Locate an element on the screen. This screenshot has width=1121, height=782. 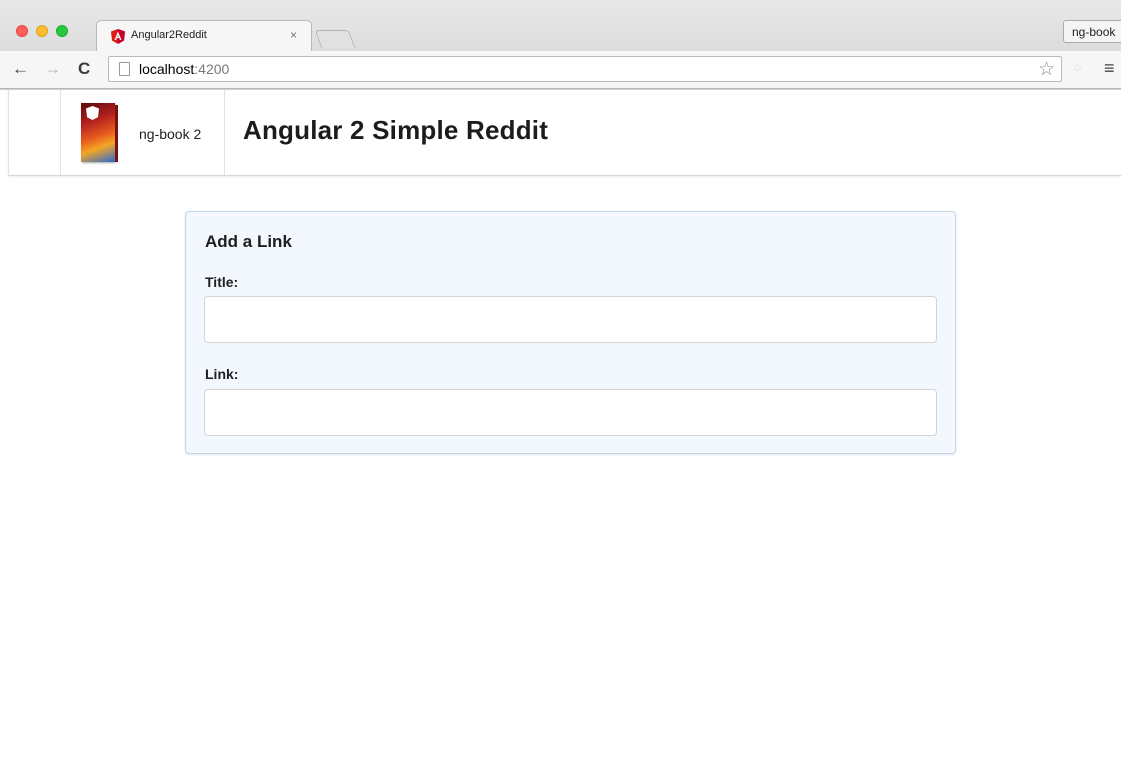
url-port: :4200 is located at coordinates (212, 69).